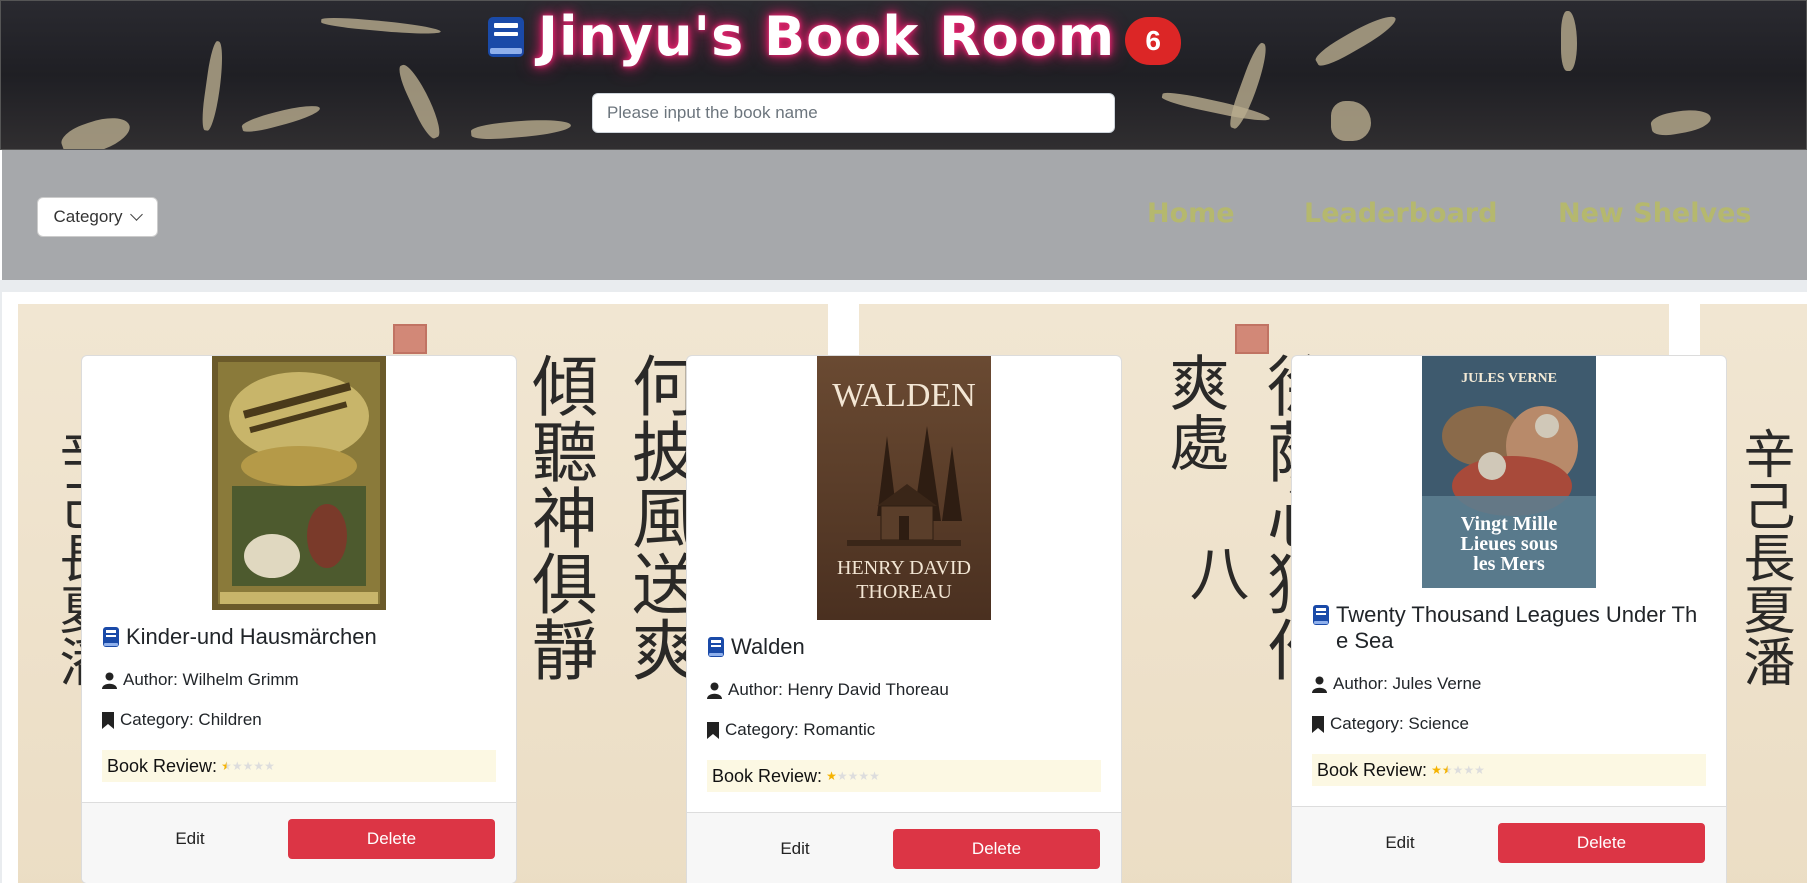 Image resolution: width=1807 pixels, height=883 pixels. I want to click on svg-text: HENRY DAVID, so click(904, 568).